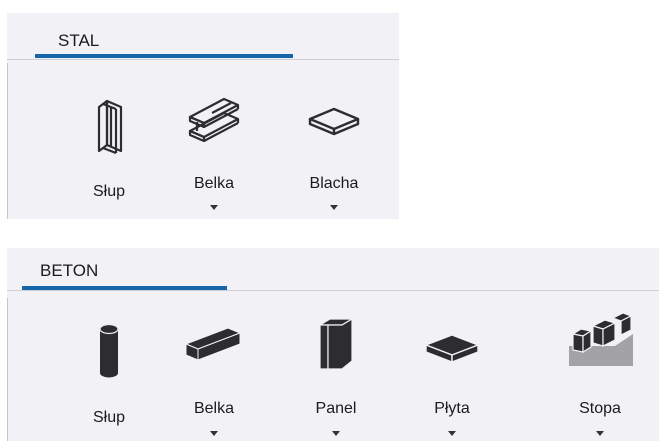 The height and width of the screenshot is (441, 659). I want to click on beton-slup-button: Słup, so click(109, 378).